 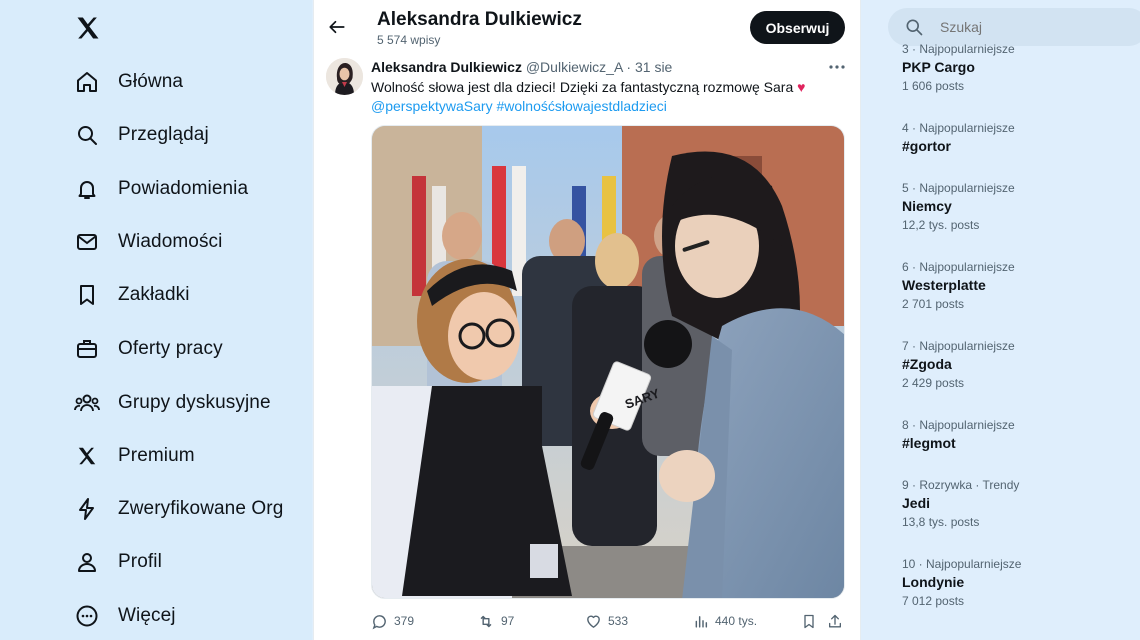 I want to click on tweet-date: 31 sie, so click(x=653, y=67).